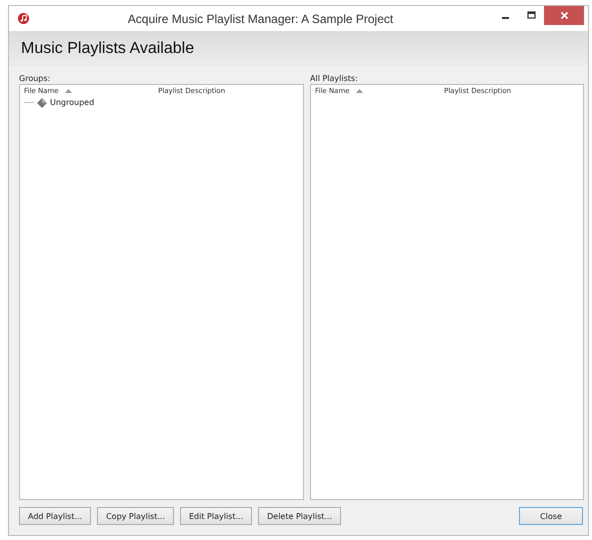 The width and height of the screenshot is (592, 540). Describe the element at coordinates (72, 102) in the screenshot. I see `tree-item: Ungrouped` at that location.